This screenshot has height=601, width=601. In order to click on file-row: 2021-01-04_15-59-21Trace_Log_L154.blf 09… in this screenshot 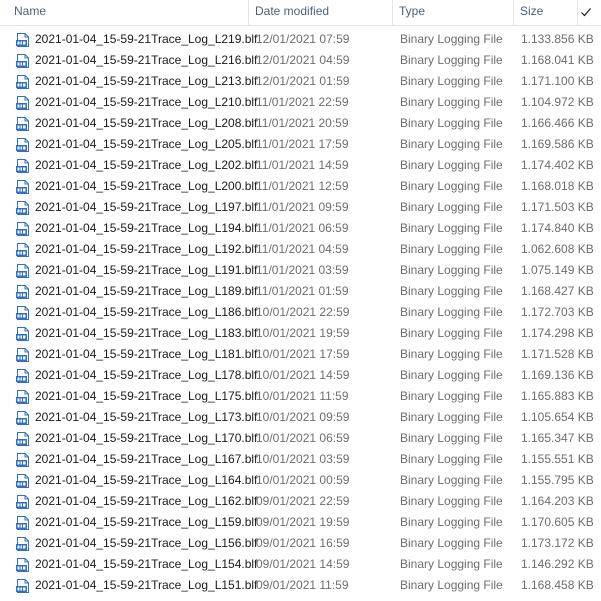, I will do `click(300, 564)`.